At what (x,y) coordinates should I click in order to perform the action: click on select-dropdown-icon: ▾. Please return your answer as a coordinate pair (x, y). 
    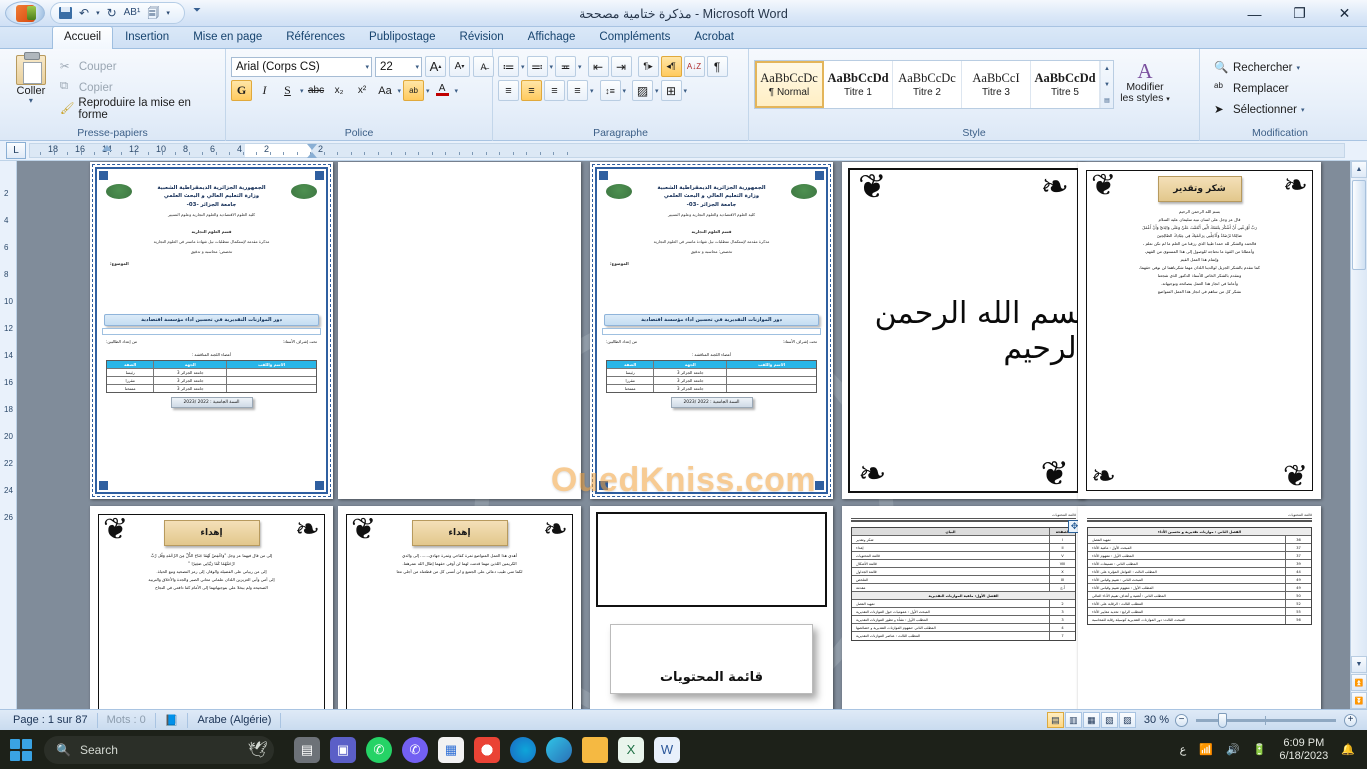
    Looking at the image, I should click on (1303, 110).